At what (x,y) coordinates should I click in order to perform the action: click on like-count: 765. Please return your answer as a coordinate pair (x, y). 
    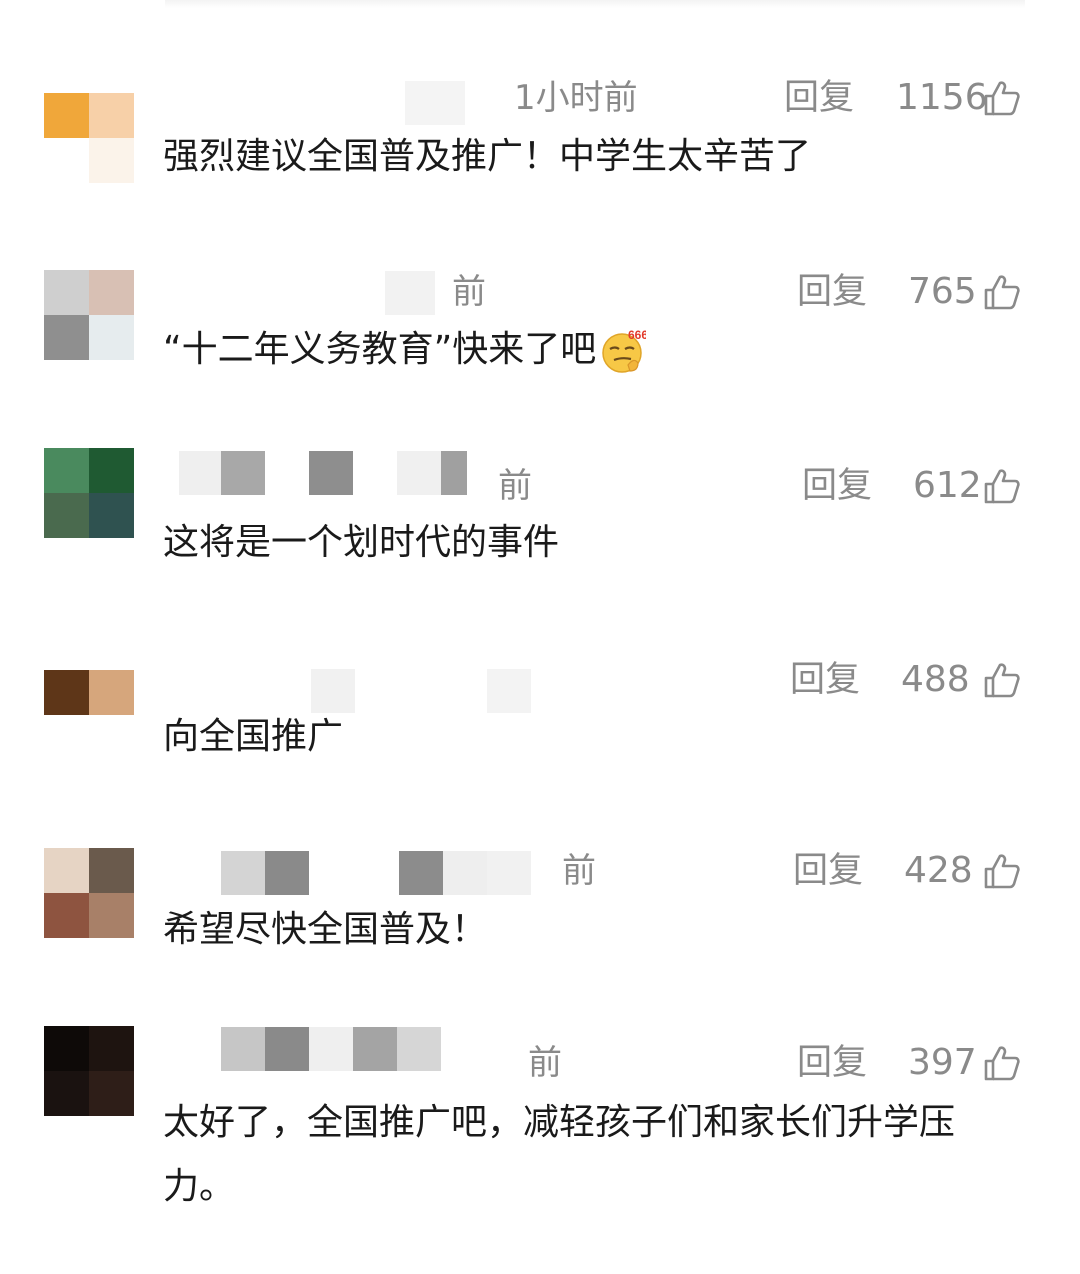
    Looking at the image, I should click on (942, 291).